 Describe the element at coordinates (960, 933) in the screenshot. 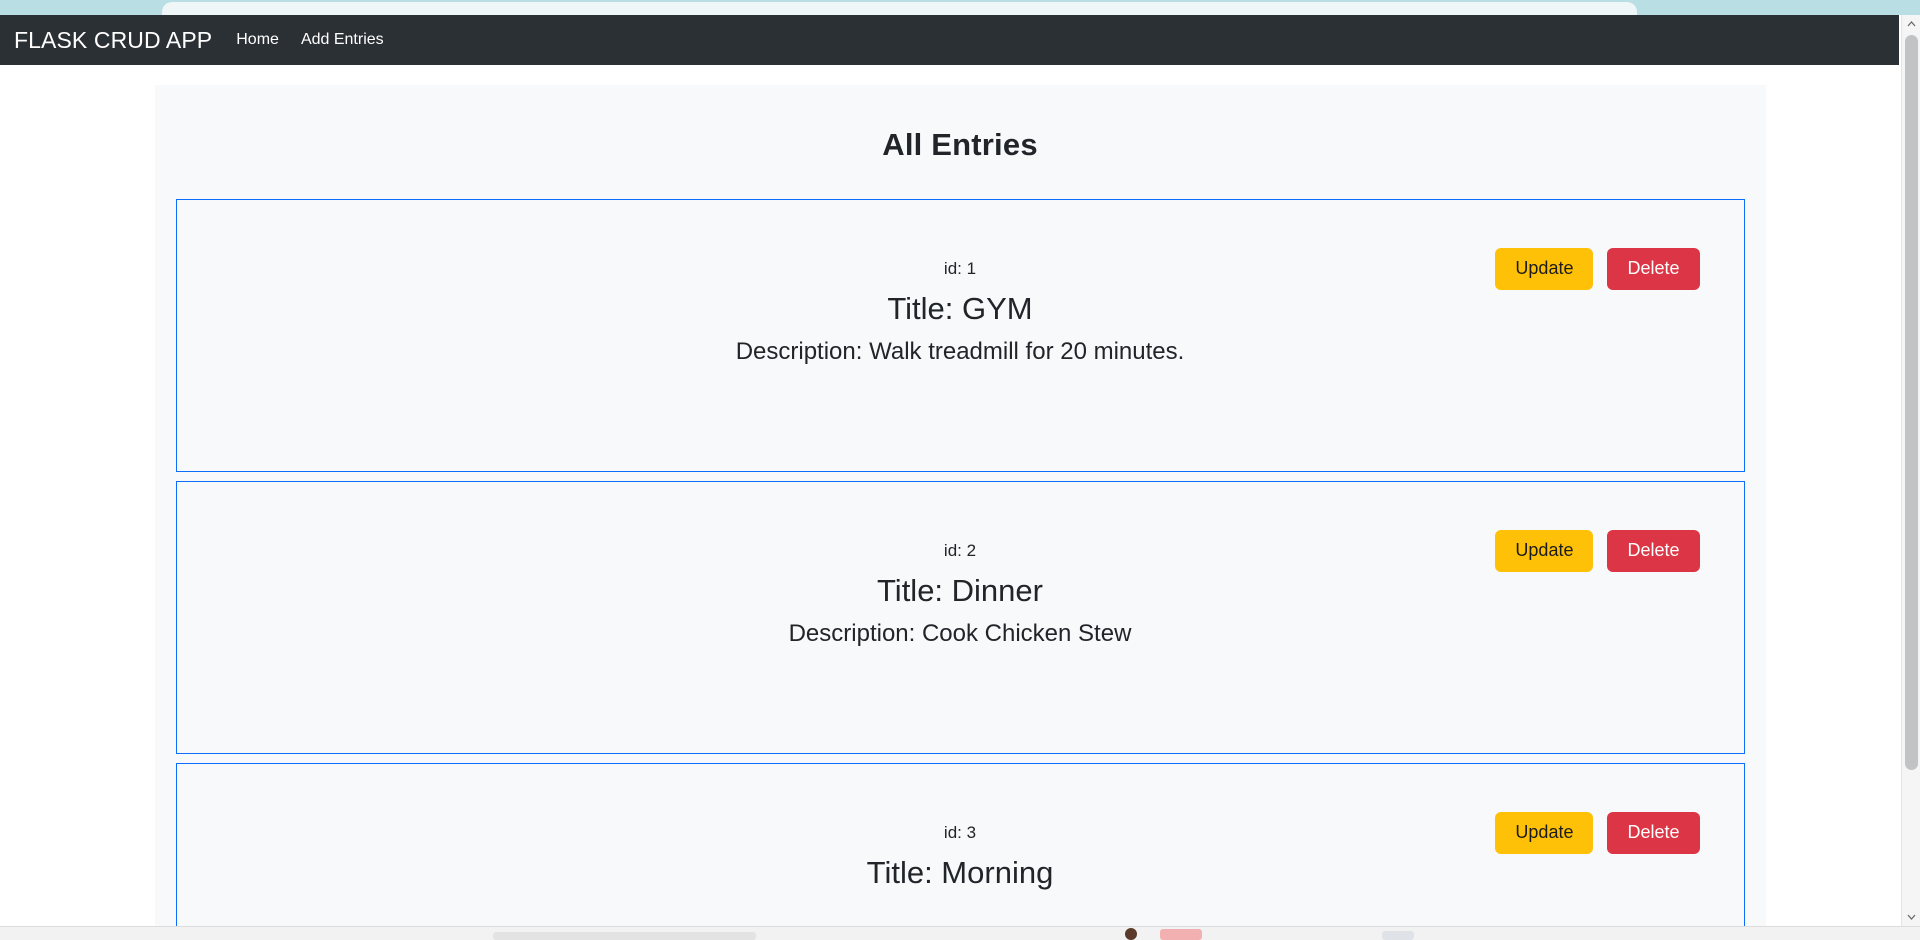

I see `os-taskbar` at that location.